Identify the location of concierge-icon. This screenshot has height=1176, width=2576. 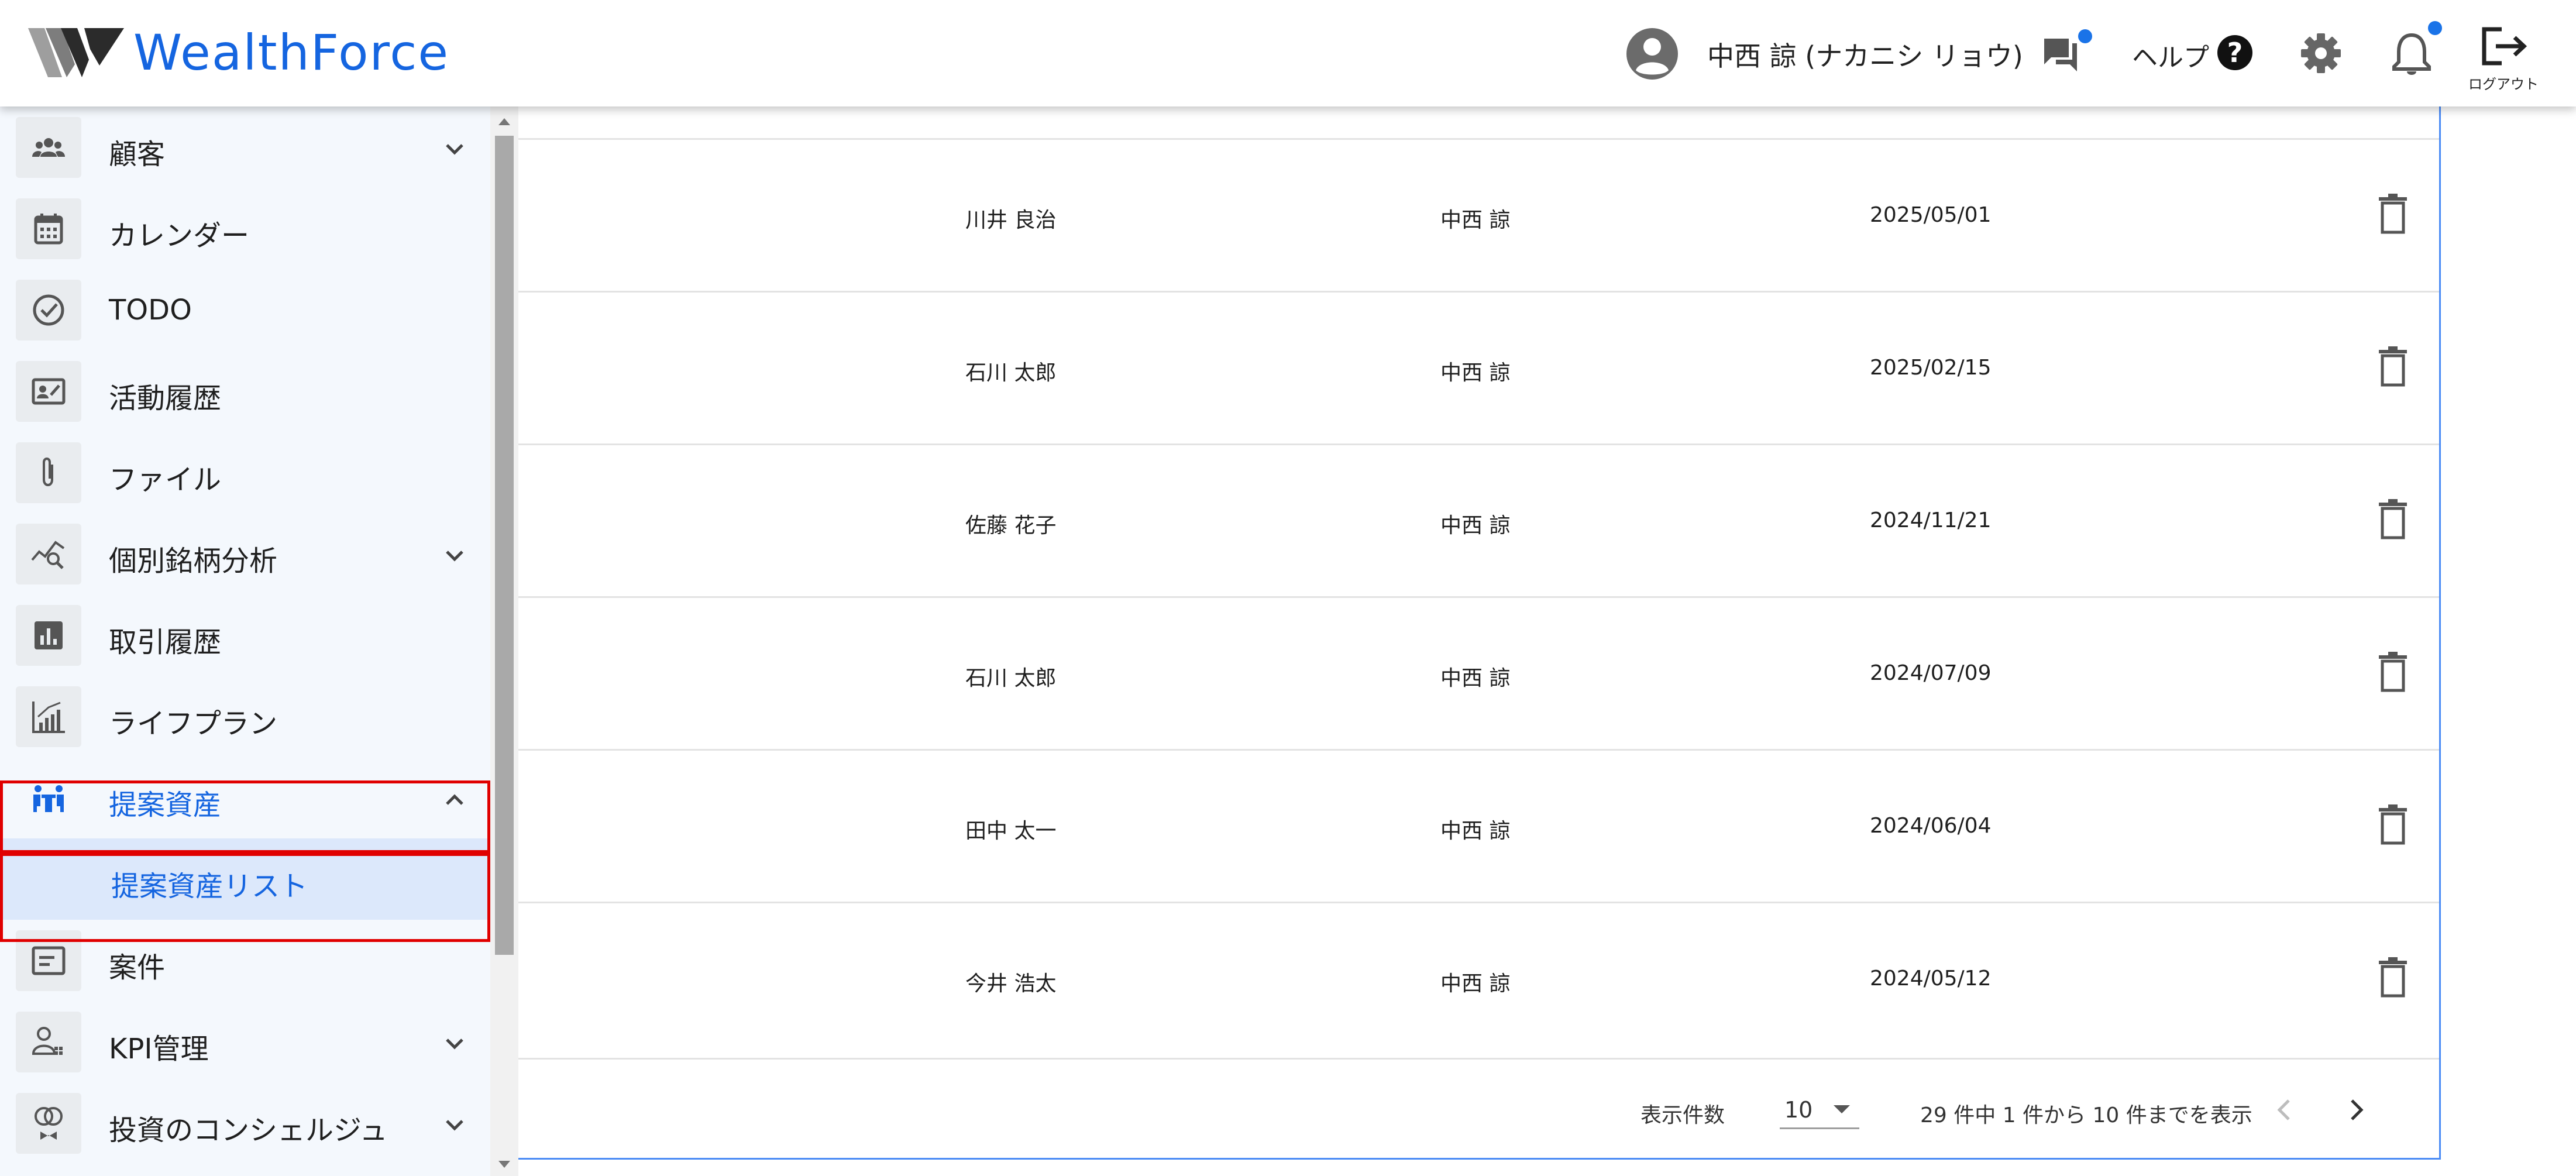
(49, 1123).